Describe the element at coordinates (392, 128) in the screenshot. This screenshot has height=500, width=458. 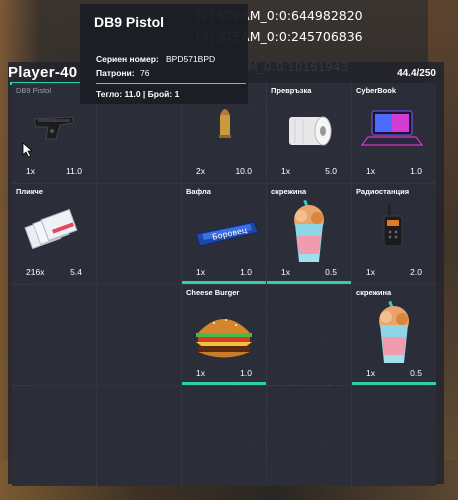
I see `laptop-icon` at that location.